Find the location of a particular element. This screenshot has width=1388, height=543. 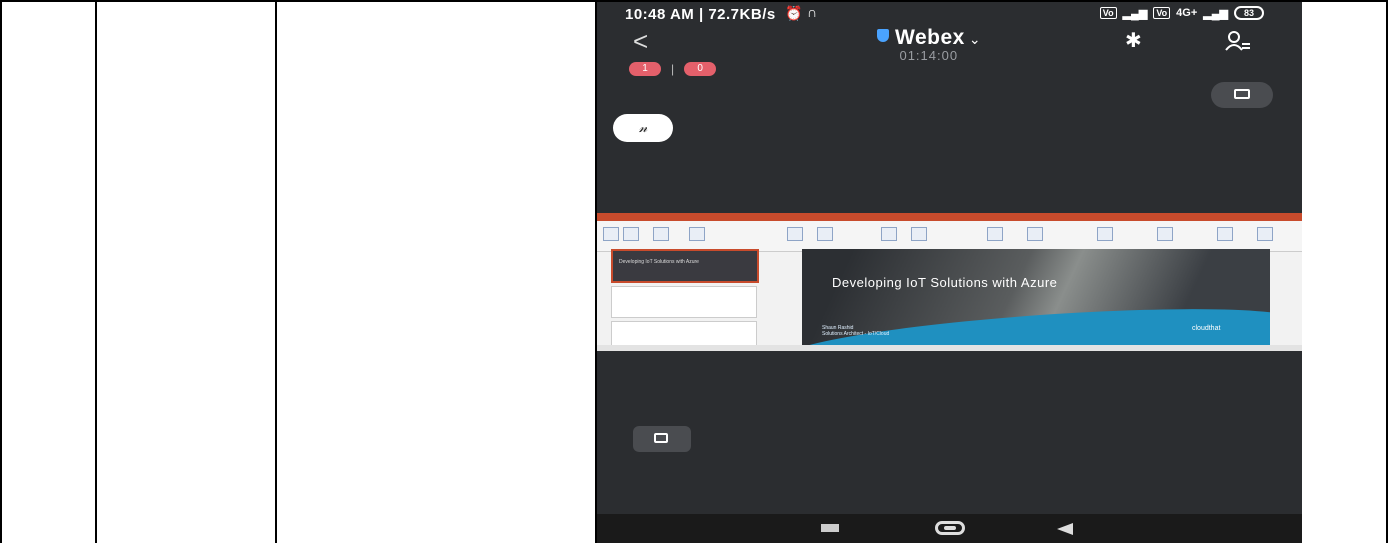

layout-icon is located at coordinates (1242, 94).